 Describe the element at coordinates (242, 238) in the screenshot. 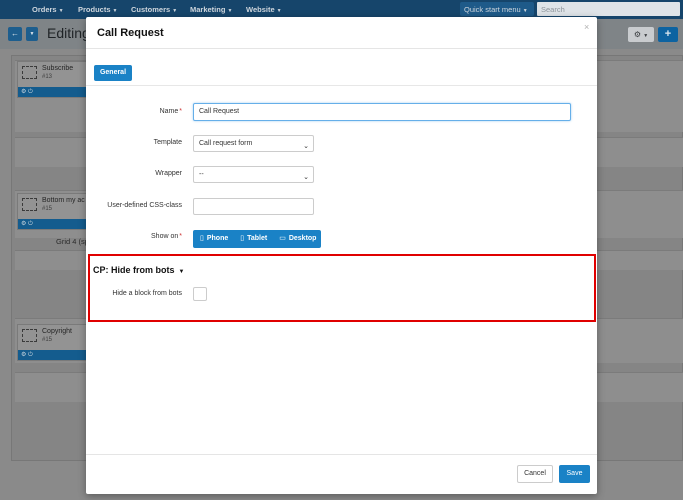

I see `tablet-icon: ▯` at that location.